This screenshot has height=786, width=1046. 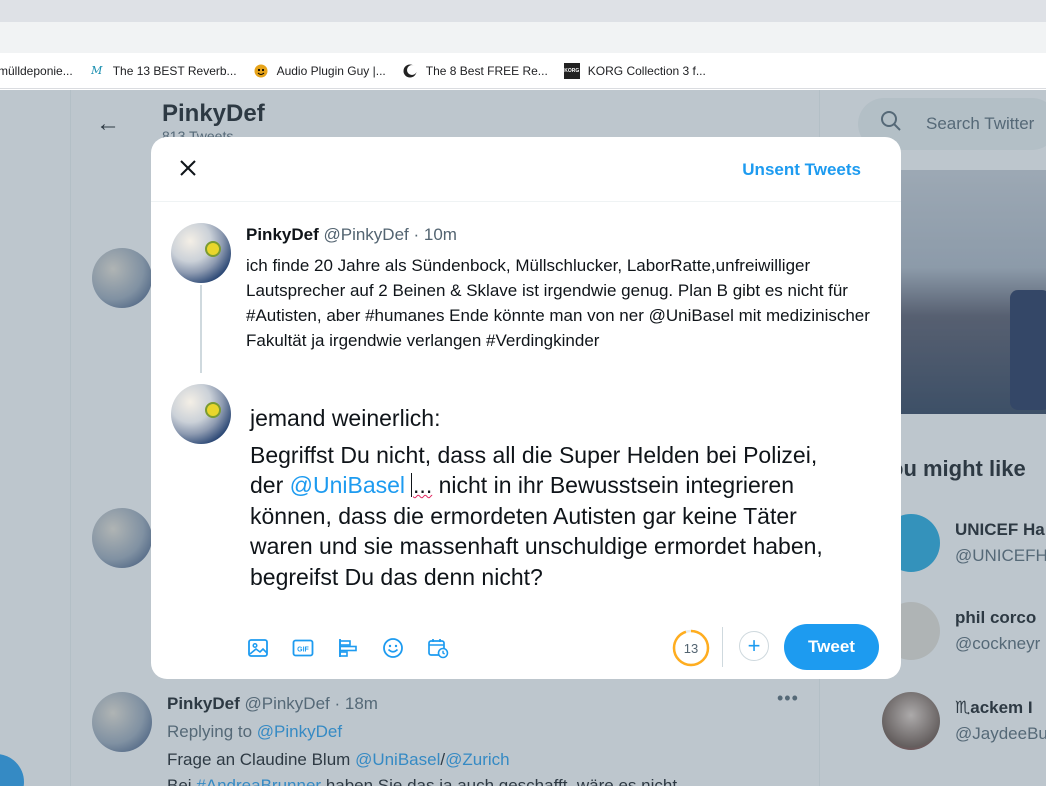 What do you see at coordinates (366, 234) in the screenshot?
I see `tweet-author-handle: @PinkyDef` at bounding box center [366, 234].